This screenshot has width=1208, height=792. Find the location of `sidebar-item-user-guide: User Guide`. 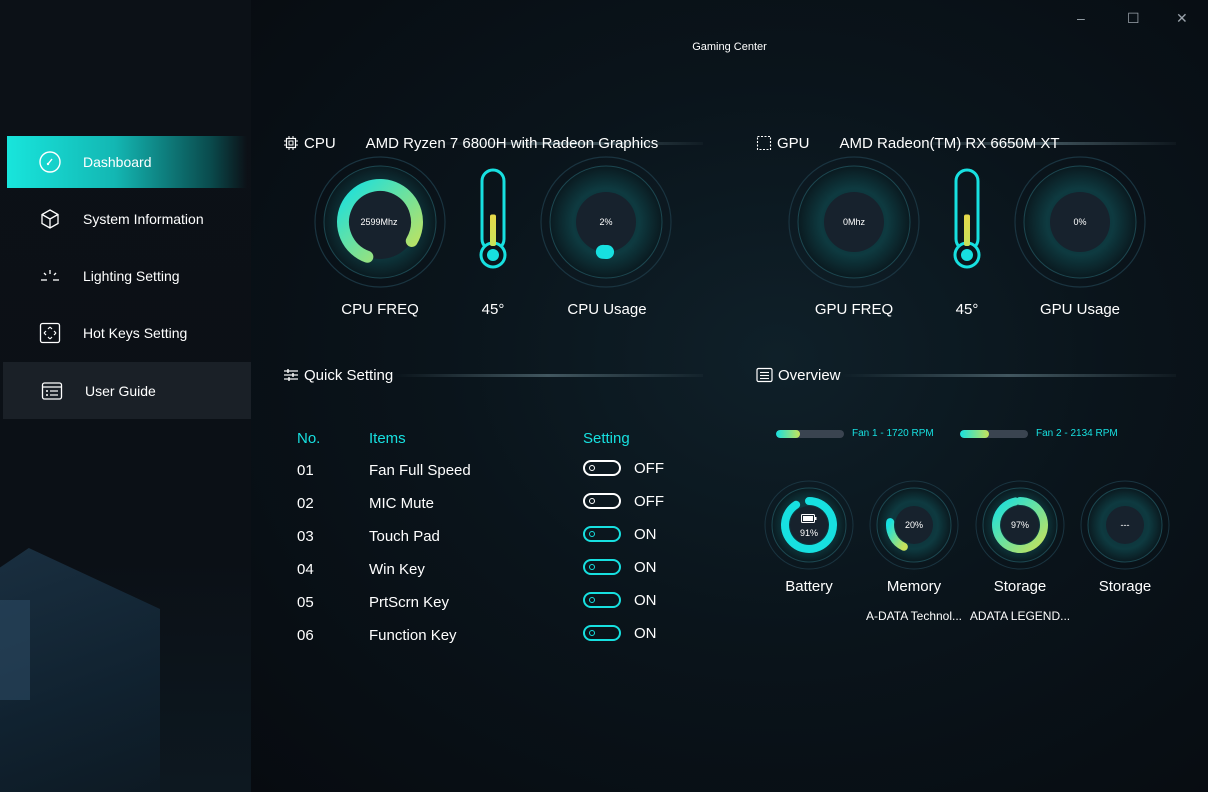

sidebar-item-user-guide: User Guide is located at coordinates (127, 390).